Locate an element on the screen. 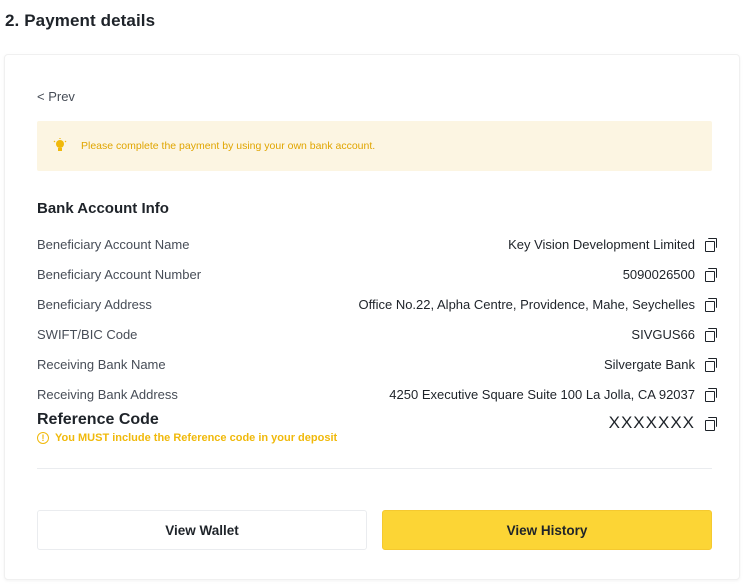  info-label: Receiving Bank Name is located at coordinates (101, 364).